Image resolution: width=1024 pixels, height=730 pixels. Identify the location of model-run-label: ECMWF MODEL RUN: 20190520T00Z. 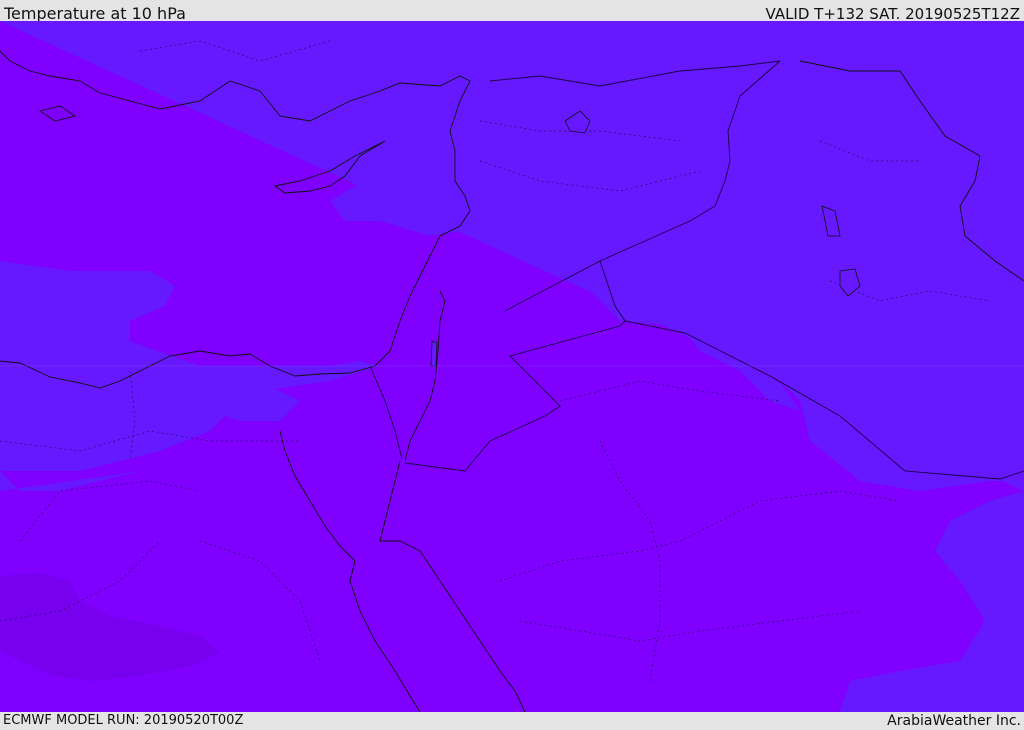
(123, 720).